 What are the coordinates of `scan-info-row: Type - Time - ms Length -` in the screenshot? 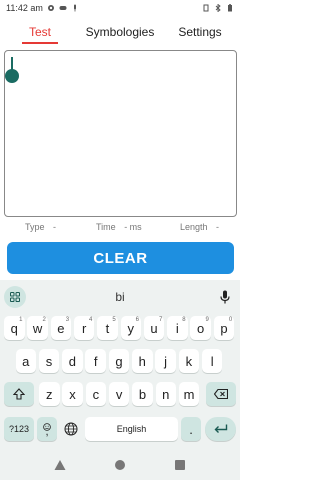 It's located at (120, 229).